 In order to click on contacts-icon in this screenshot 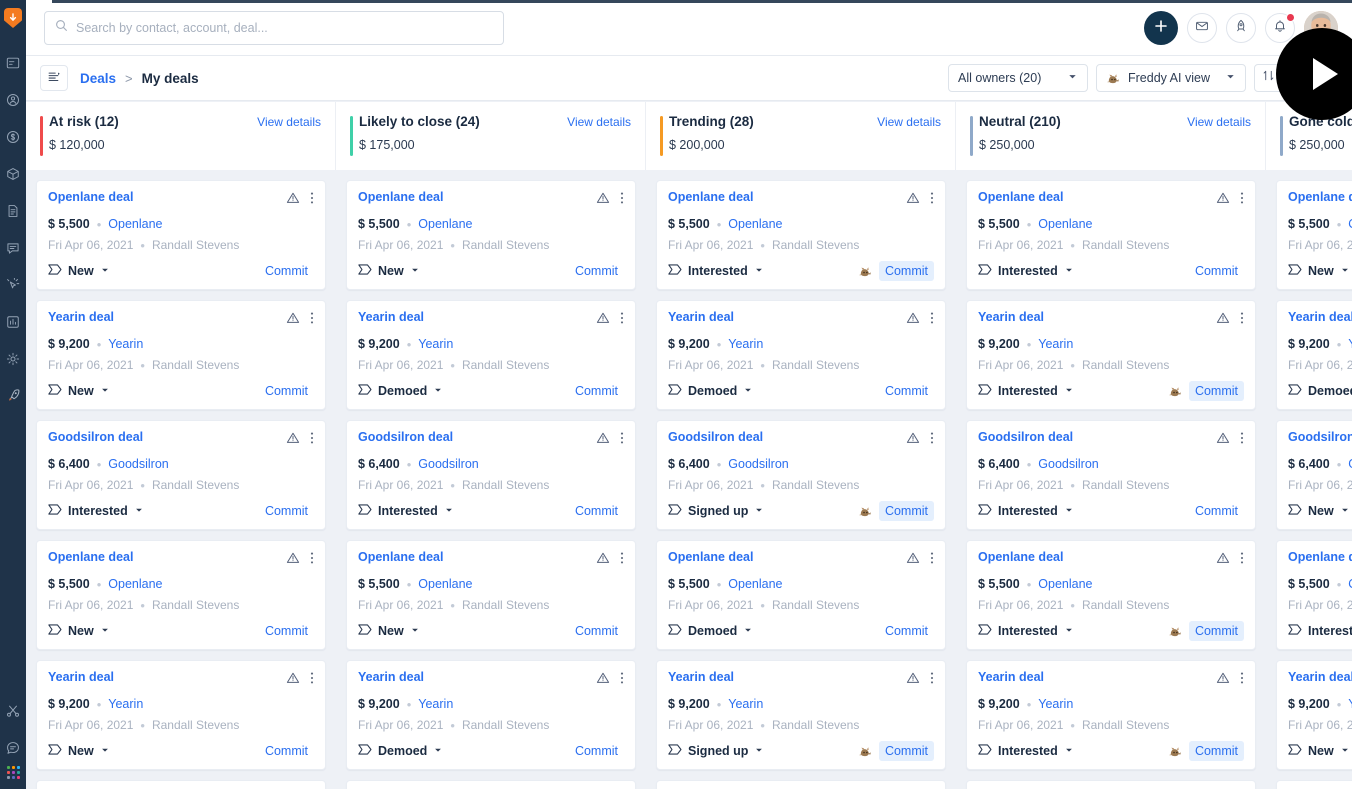, I will do `click(13, 99)`.